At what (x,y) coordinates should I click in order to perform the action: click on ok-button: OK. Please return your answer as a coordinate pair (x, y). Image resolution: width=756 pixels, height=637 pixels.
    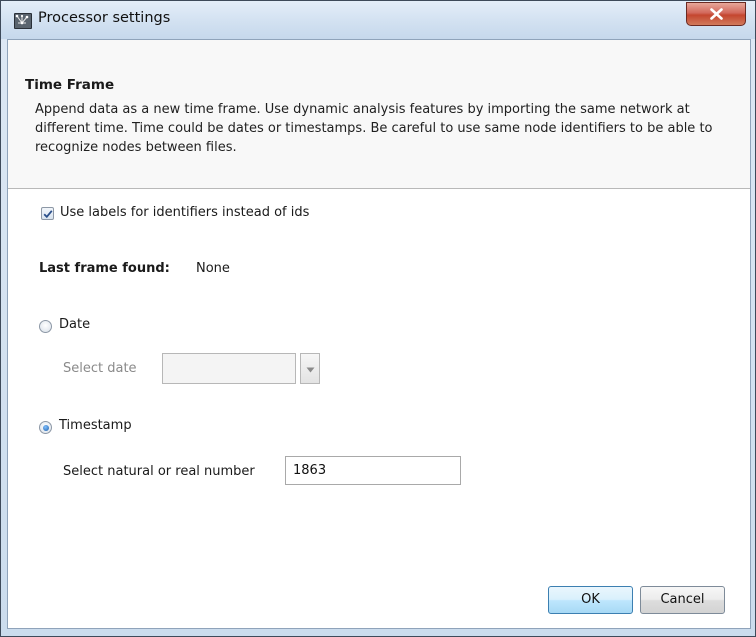
    Looking at the image, I should click on (590, 600).